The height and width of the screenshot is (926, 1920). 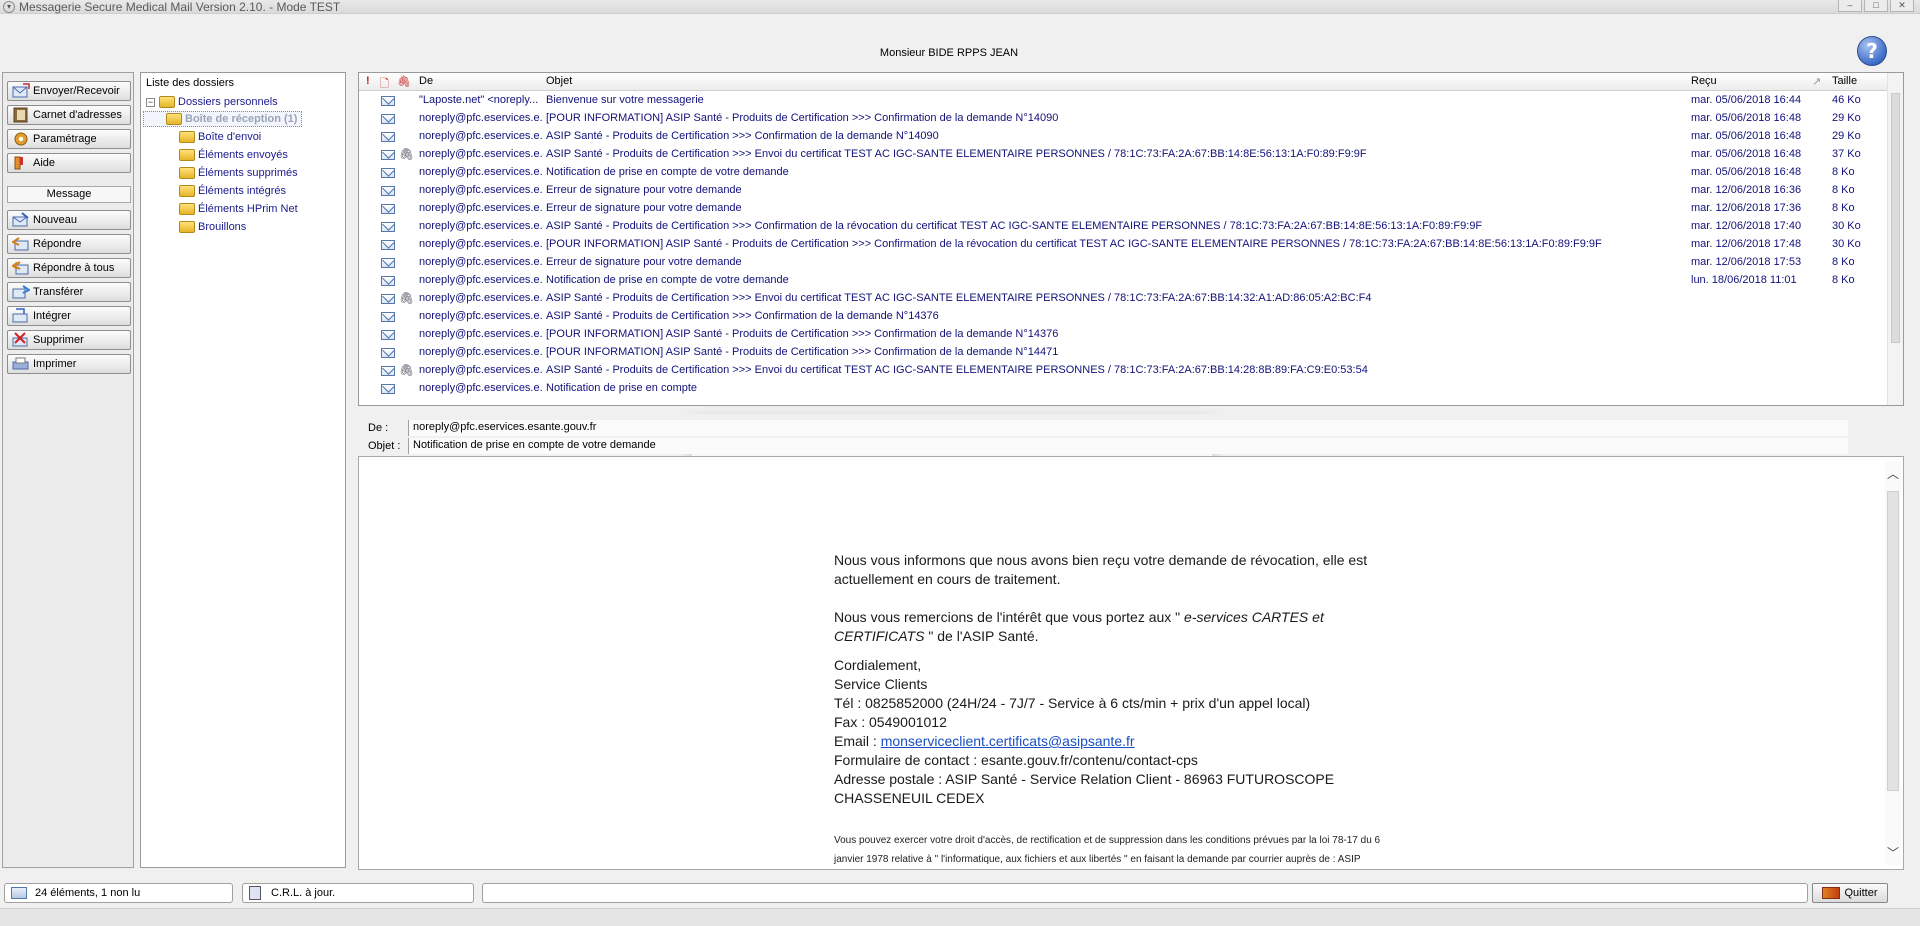 I want to click on send-receive-button: Envoyer/Recevoir, so click(x=69, y=91).